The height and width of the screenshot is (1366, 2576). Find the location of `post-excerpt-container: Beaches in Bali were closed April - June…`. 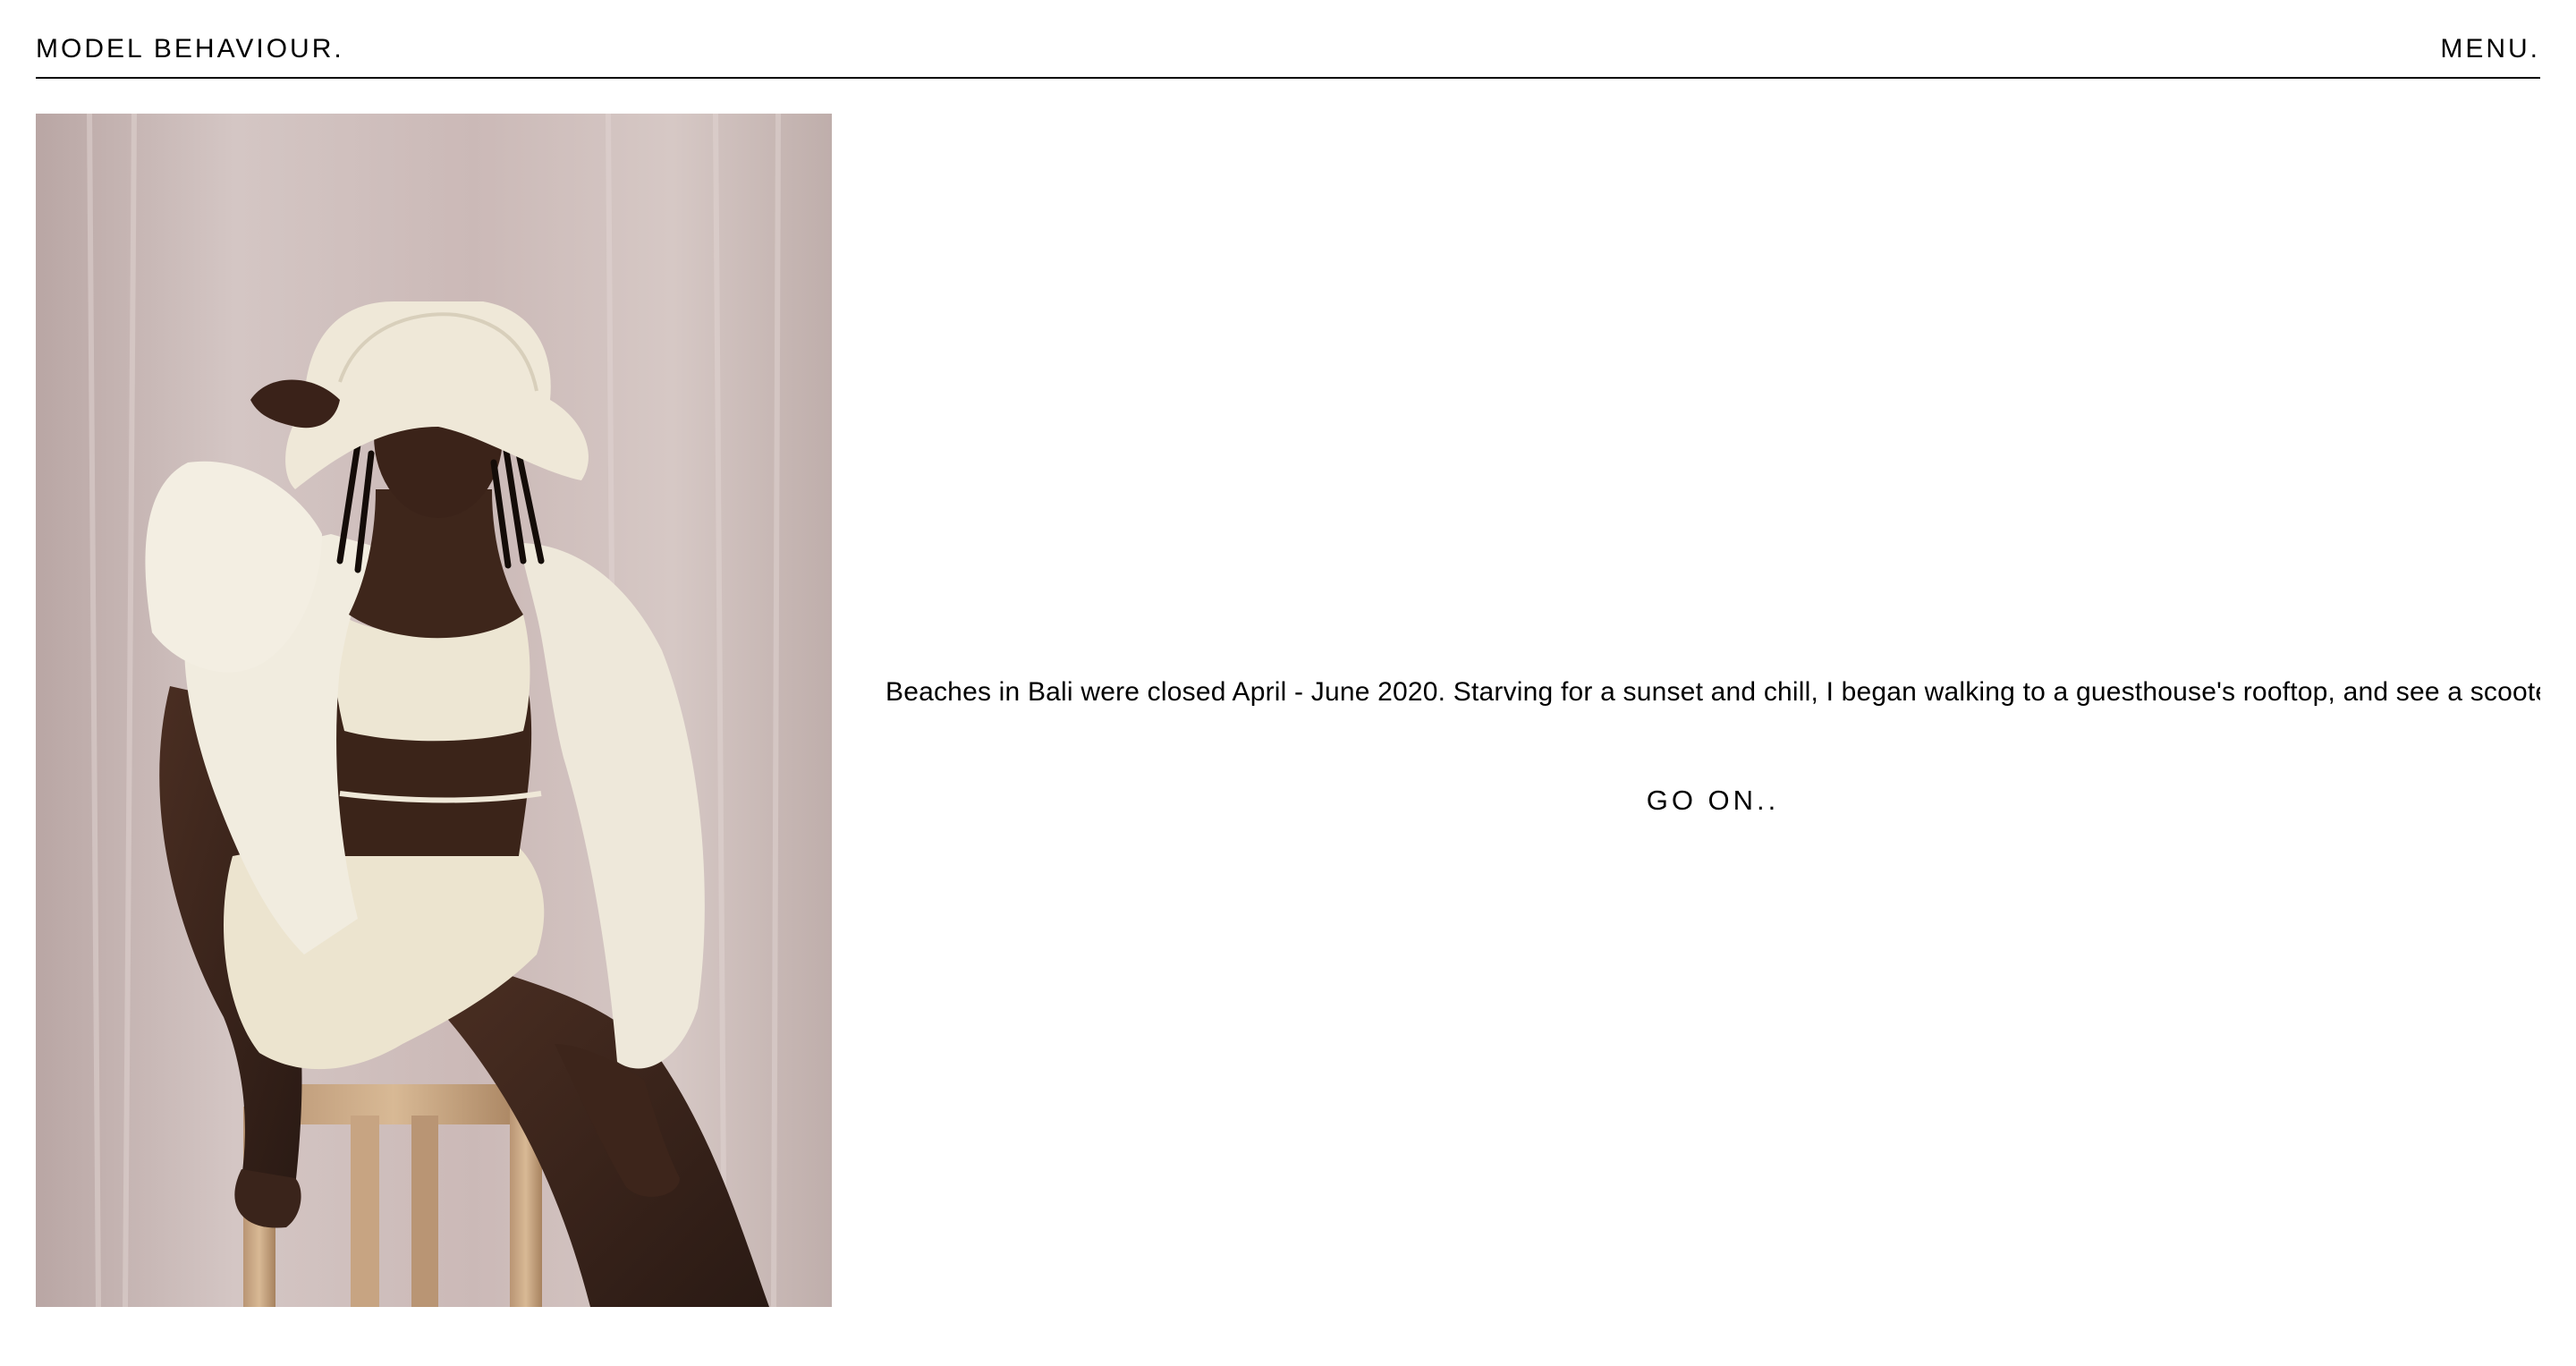

post-excerpt-container: Beaches in Bali were closed April - June… is located at coordinates (1713, 692).